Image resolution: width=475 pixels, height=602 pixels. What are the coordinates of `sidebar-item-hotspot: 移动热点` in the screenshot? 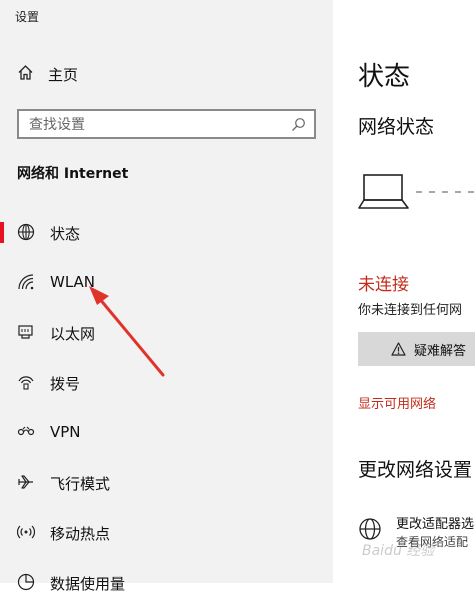 It's located at (166, 532).